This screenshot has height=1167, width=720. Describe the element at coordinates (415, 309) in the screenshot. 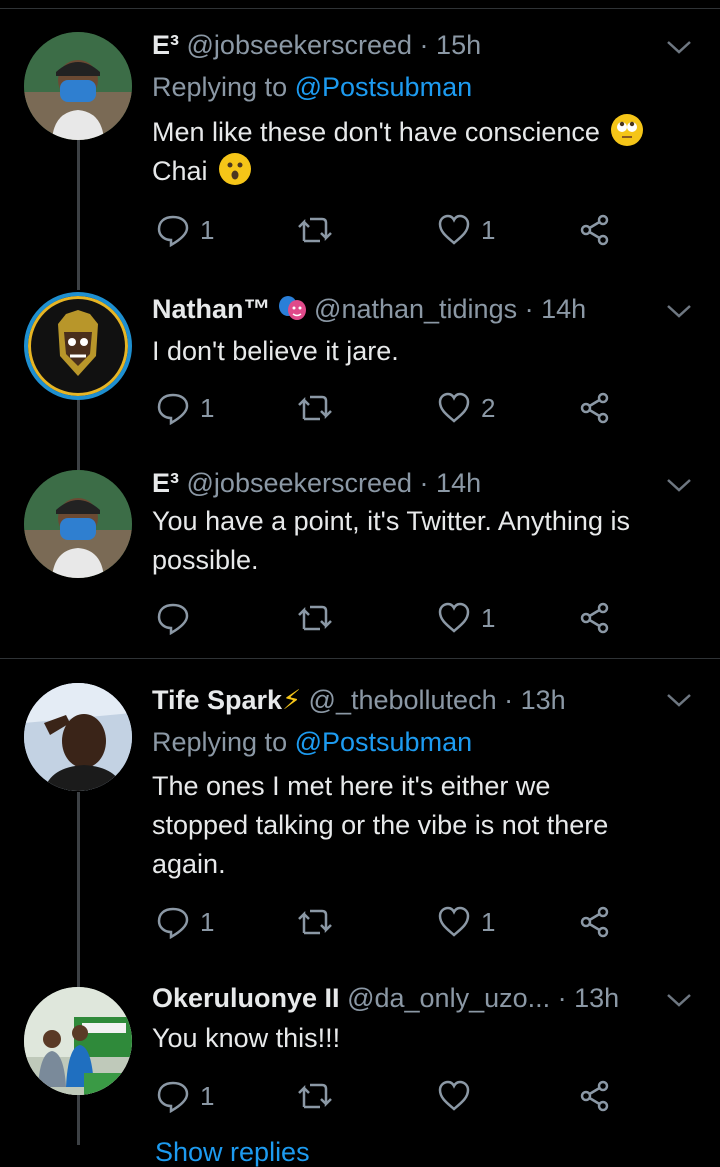

I see `user-handle: @nathan_tidings` at that location.